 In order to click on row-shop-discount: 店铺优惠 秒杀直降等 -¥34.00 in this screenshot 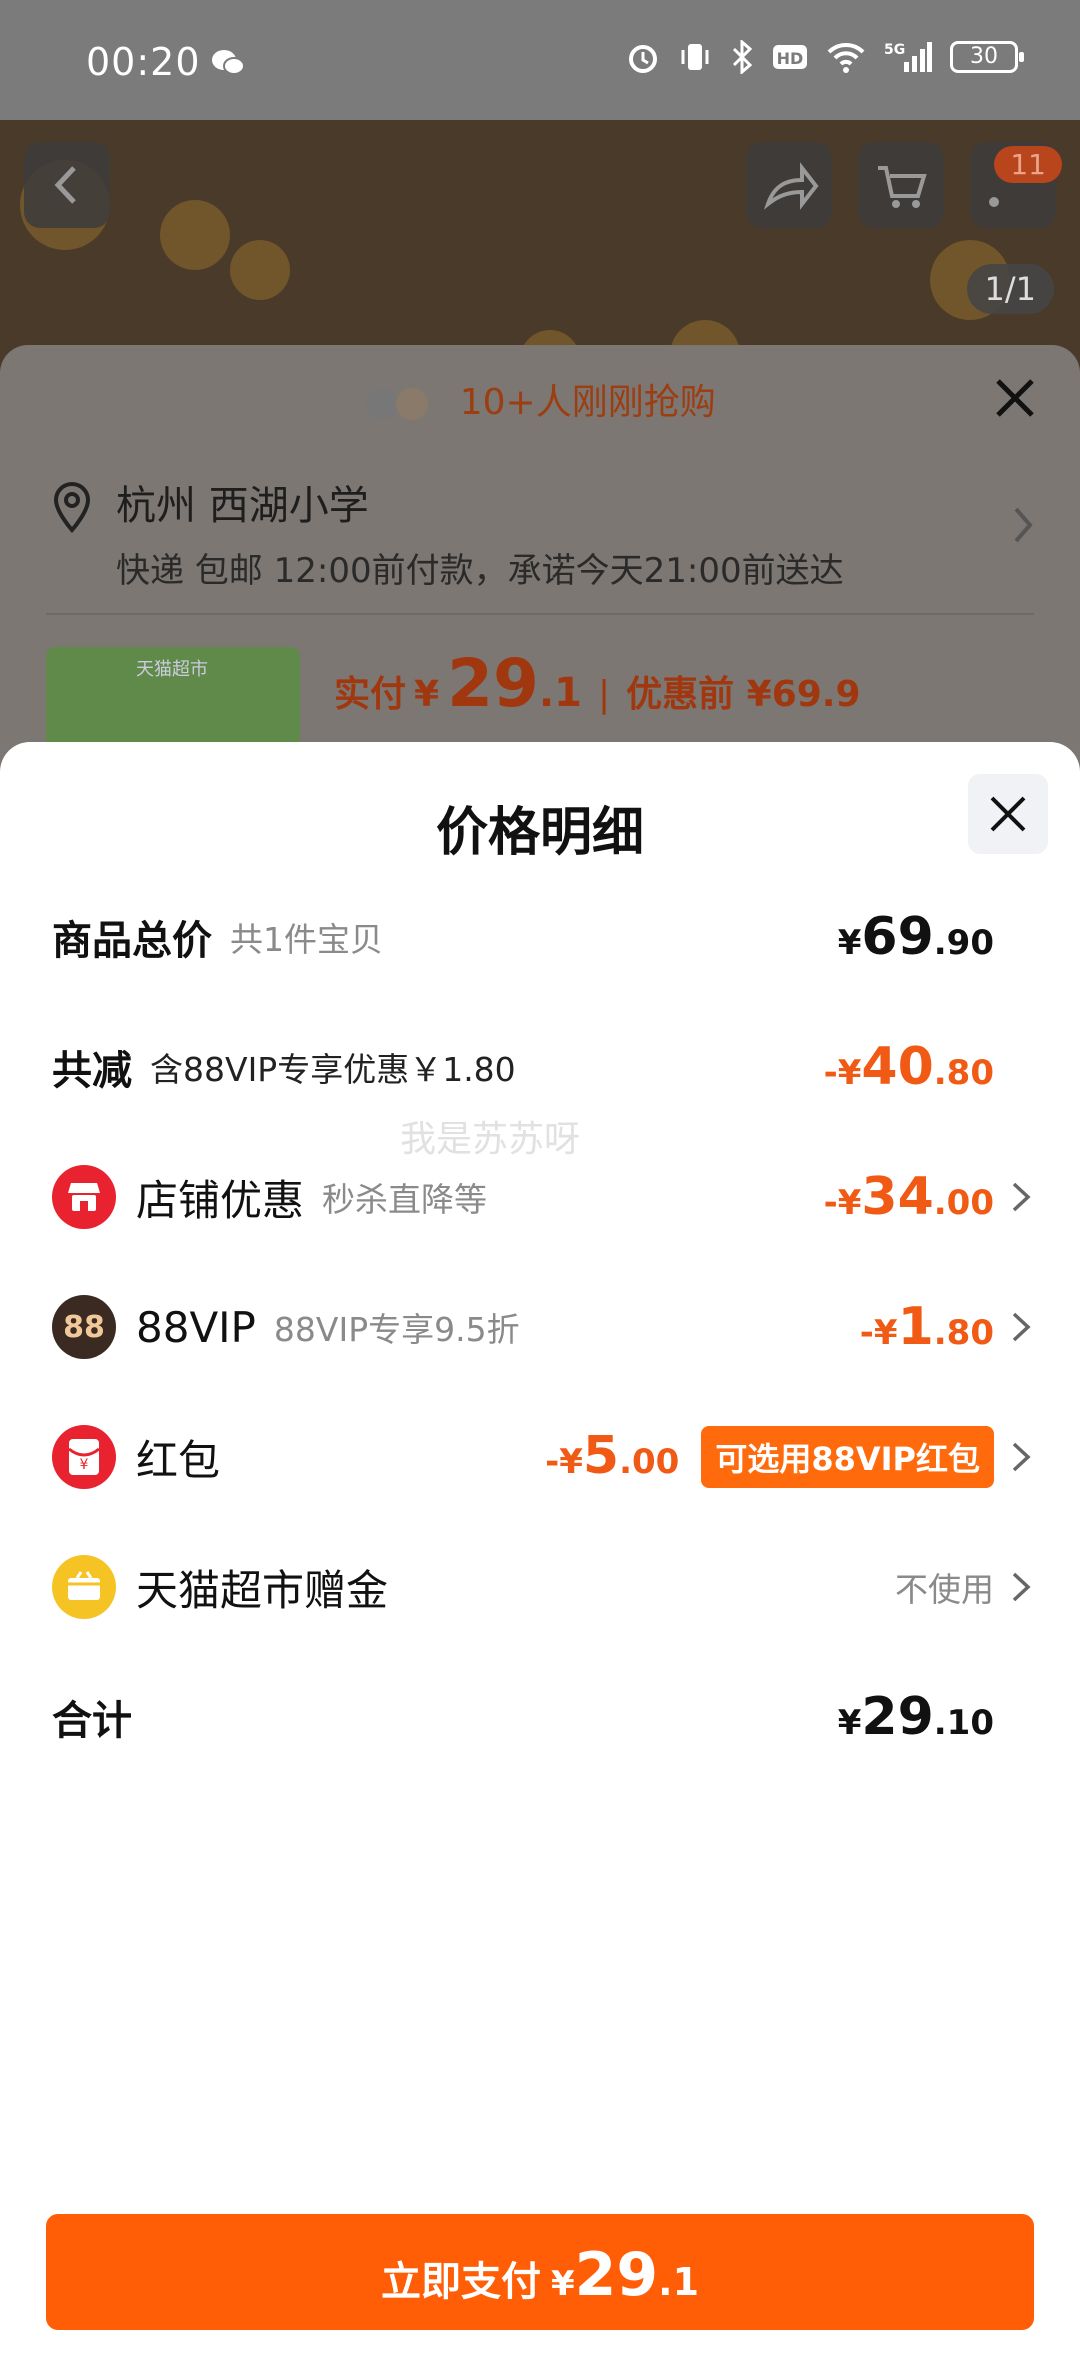, I will do `click(543, 1197)`.